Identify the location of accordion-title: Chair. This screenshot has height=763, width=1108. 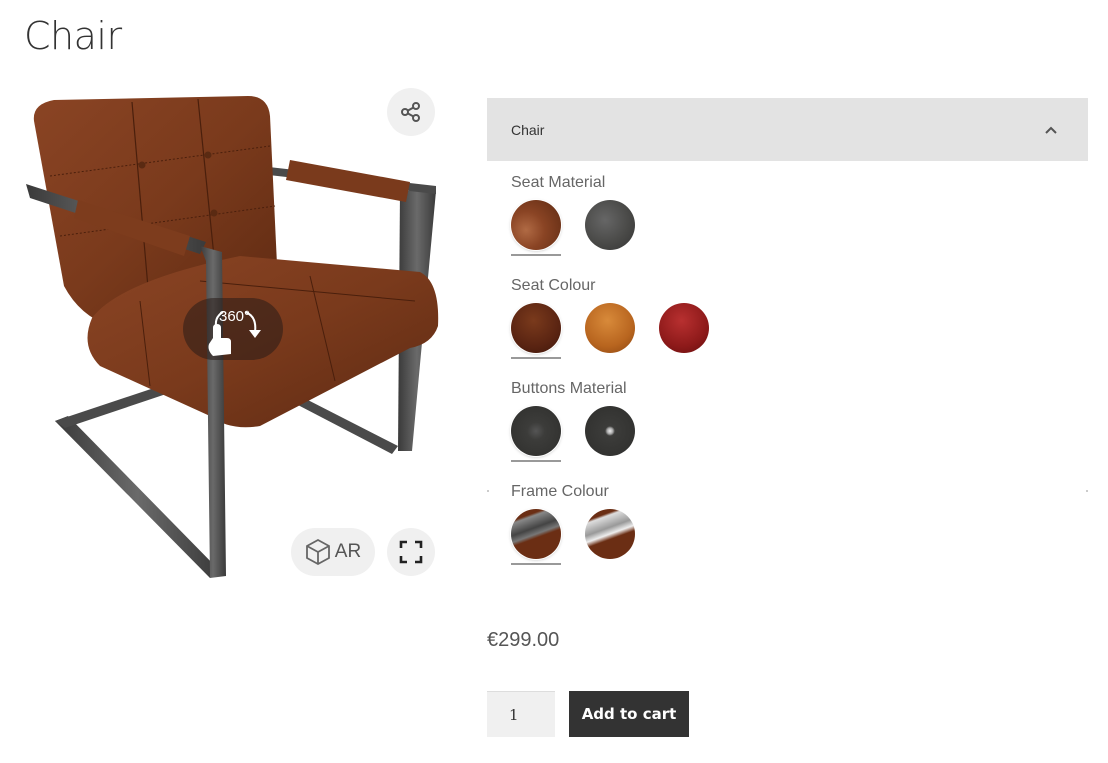
(528, 129).